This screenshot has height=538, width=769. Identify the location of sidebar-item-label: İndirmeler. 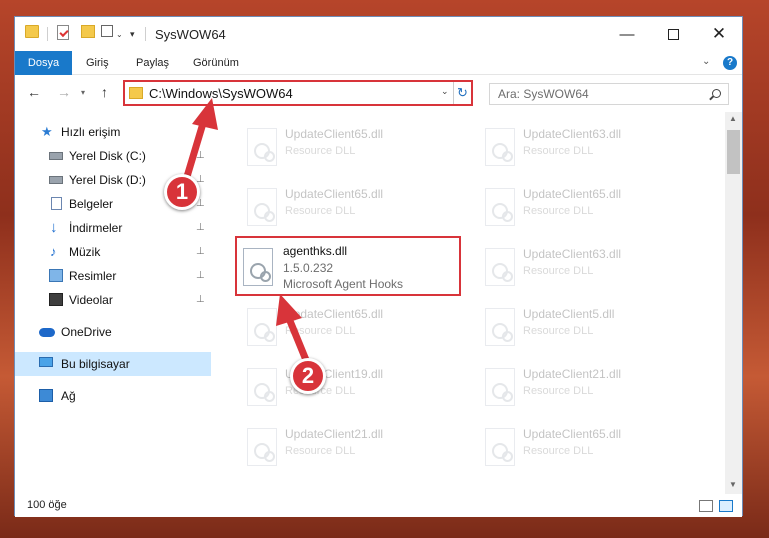
(96, 228).